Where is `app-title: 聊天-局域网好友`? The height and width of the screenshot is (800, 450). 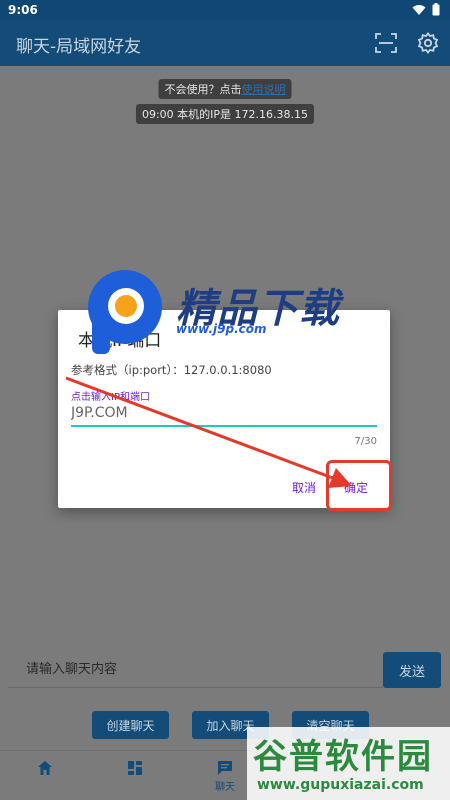 app-title: 聊天-局域网好友 is located at coordinates (79, 47).